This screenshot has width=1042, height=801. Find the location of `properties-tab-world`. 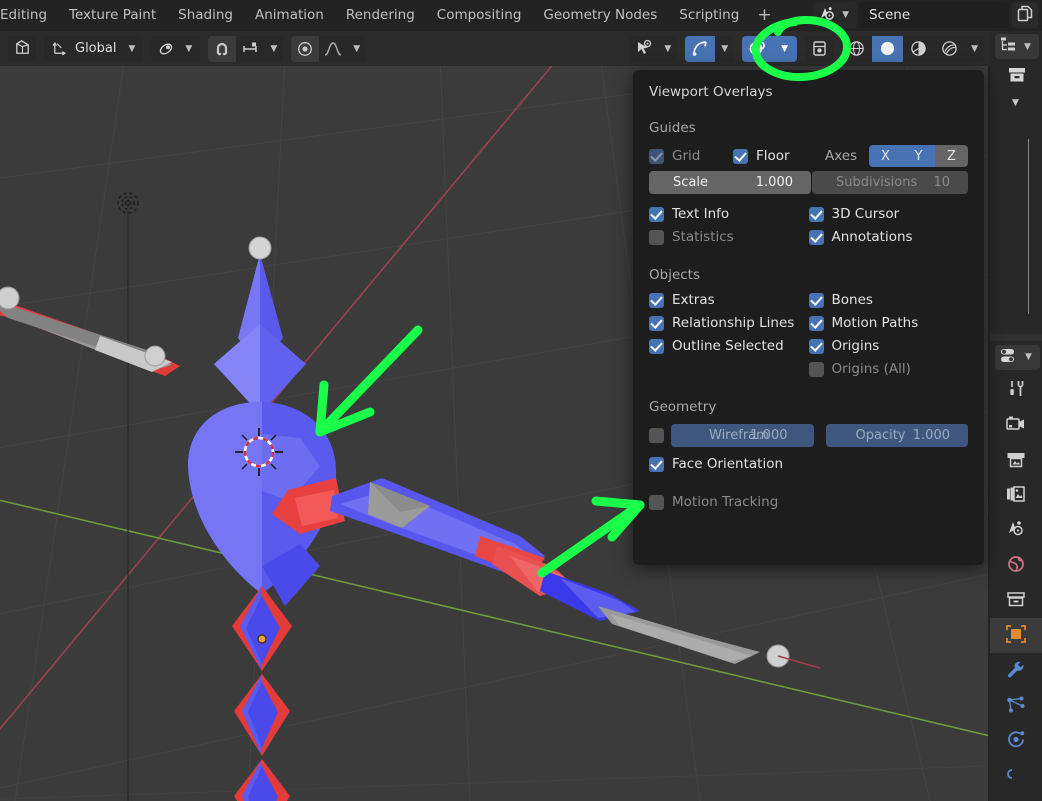

properties-tab-world is located at coordinates (1016, 565).